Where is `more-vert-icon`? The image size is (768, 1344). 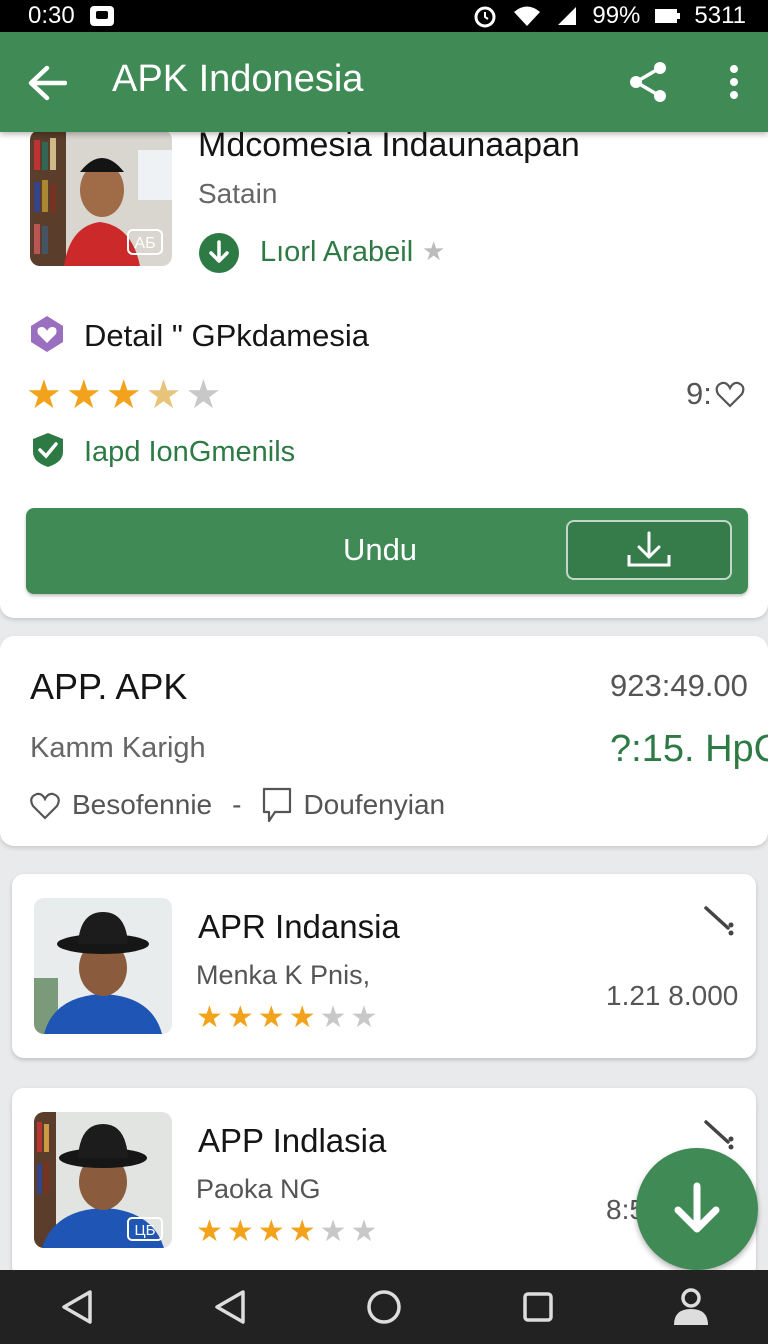
more-vert-icon is located at coordinates (734, 82).